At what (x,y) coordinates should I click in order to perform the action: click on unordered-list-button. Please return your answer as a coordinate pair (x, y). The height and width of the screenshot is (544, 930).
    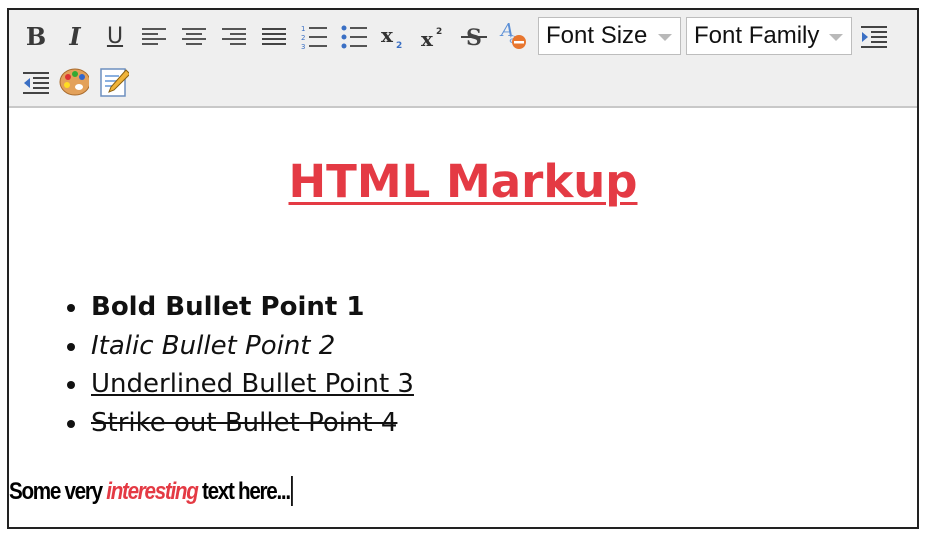
    Looking at the image, I should click on (354, 37).